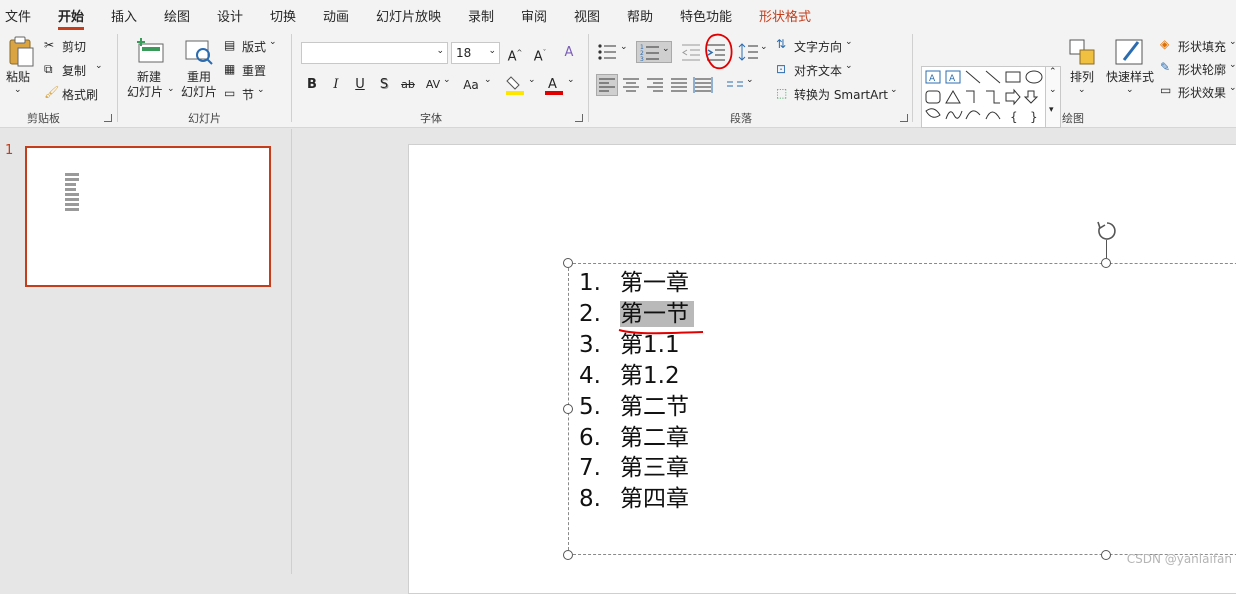  What do you see at coordinates (706, 15) in the screenshot?
I see `tab-special-features: 特色功能` at bounding box center [706, 15].